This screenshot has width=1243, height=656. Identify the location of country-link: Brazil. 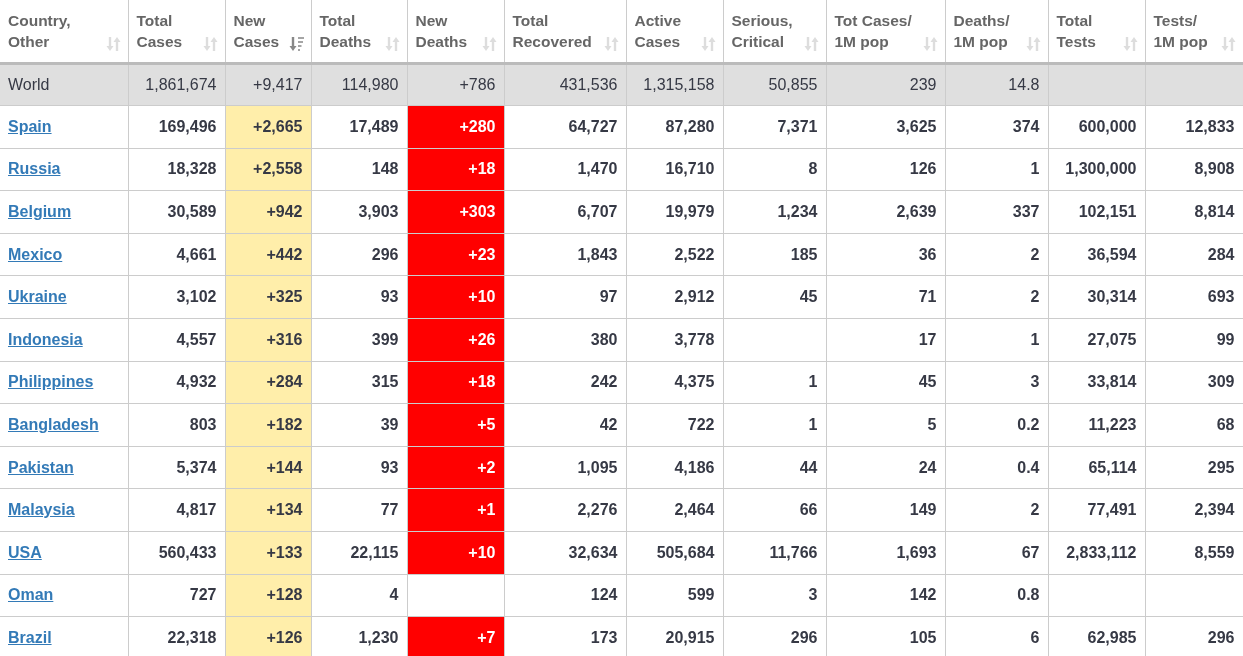
(30, 637).